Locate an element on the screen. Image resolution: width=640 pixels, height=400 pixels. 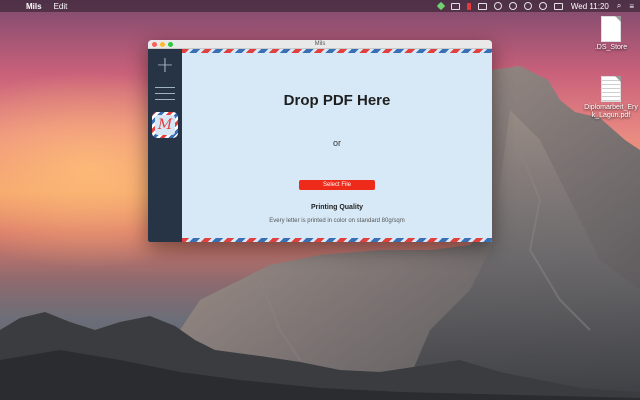
window-title: Mils is located at coordinates (320, 44).